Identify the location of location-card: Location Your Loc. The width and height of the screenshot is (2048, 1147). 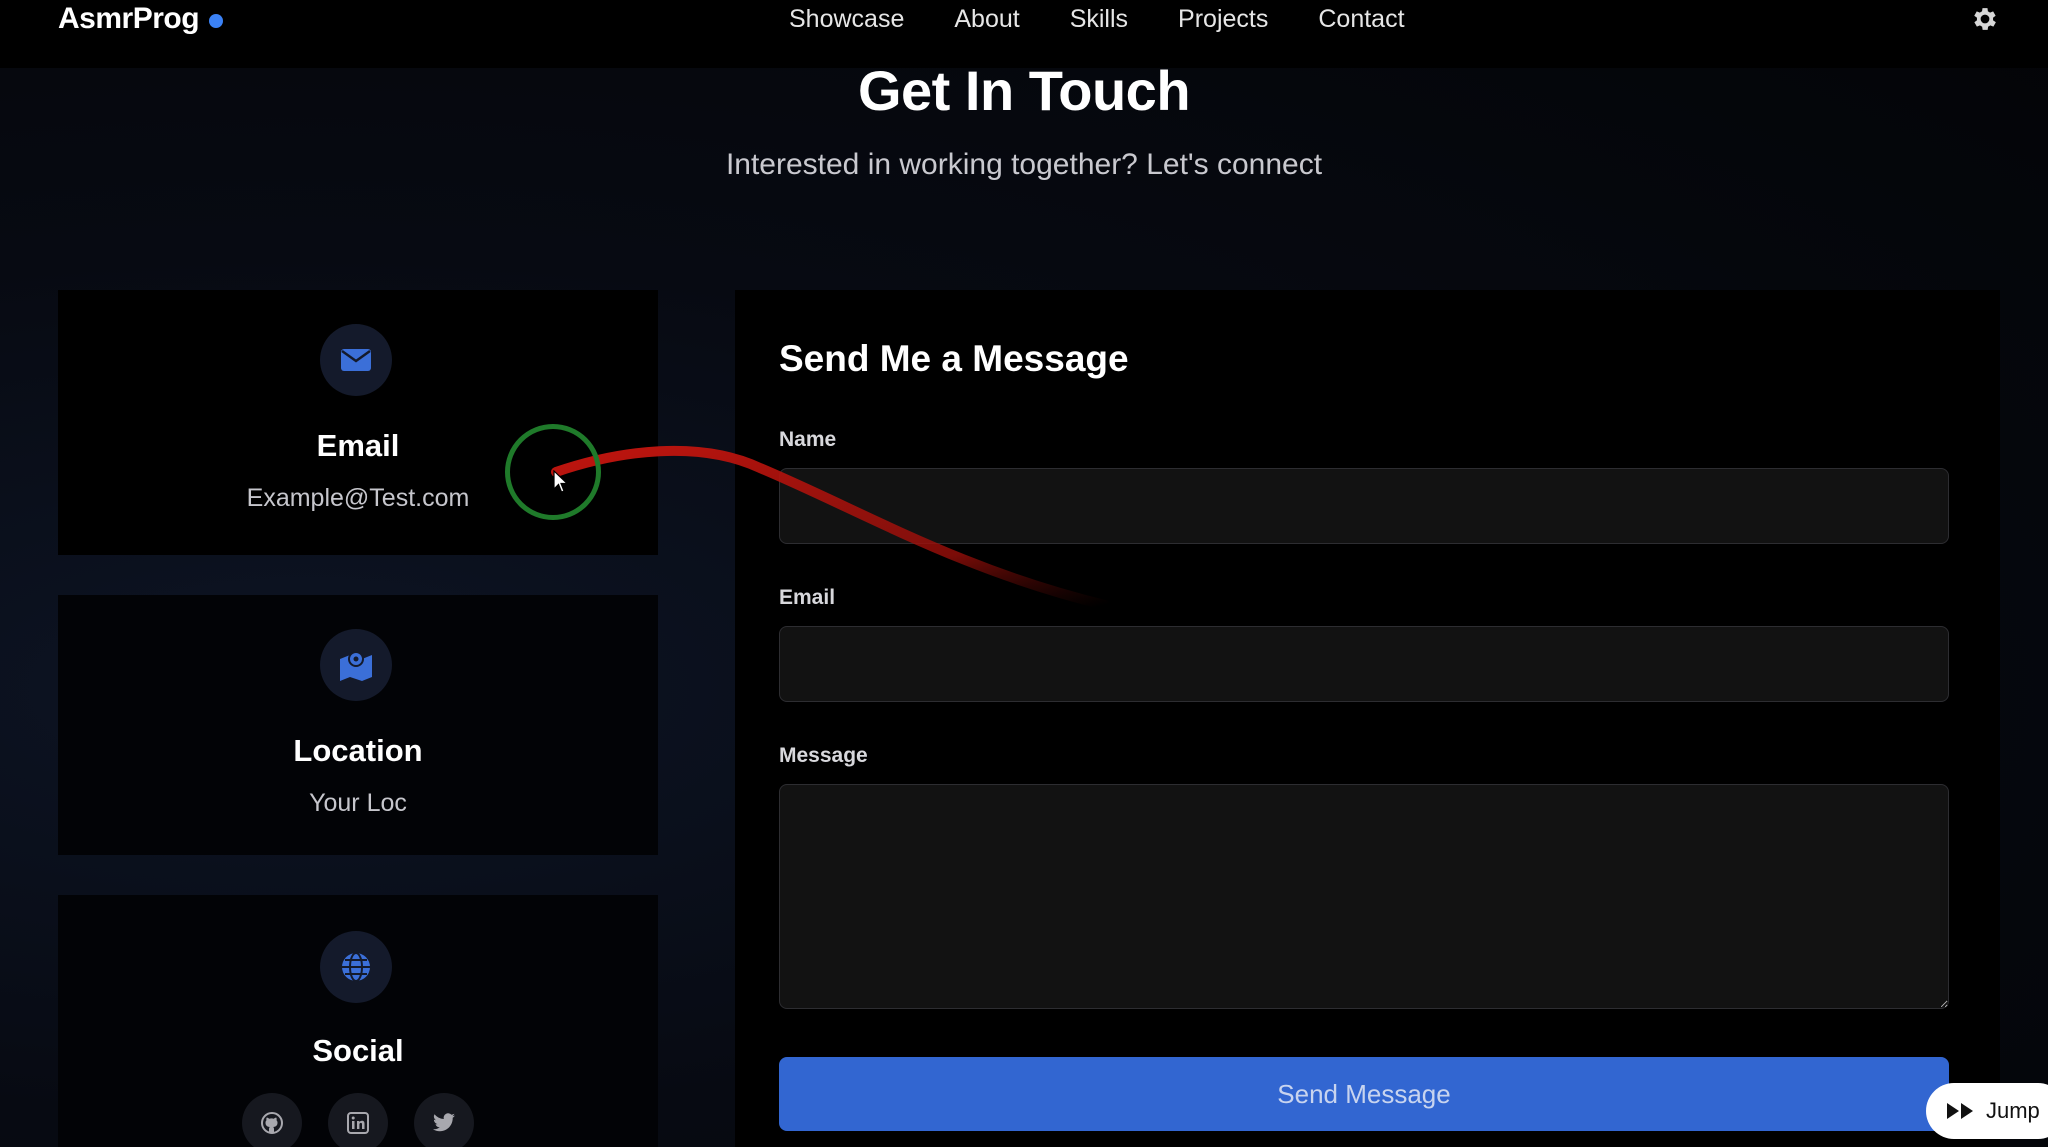
(358, 725).